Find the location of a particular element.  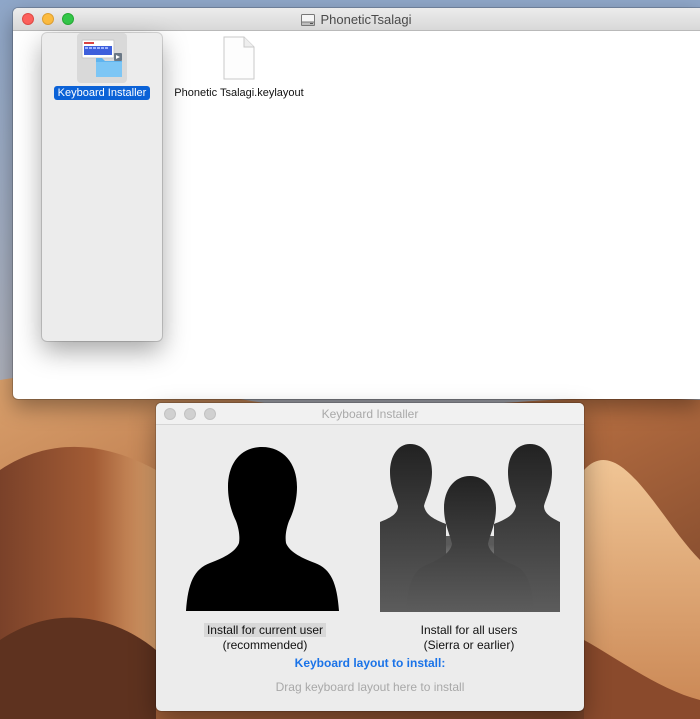

document-icon is located at coordinates (239, 58).